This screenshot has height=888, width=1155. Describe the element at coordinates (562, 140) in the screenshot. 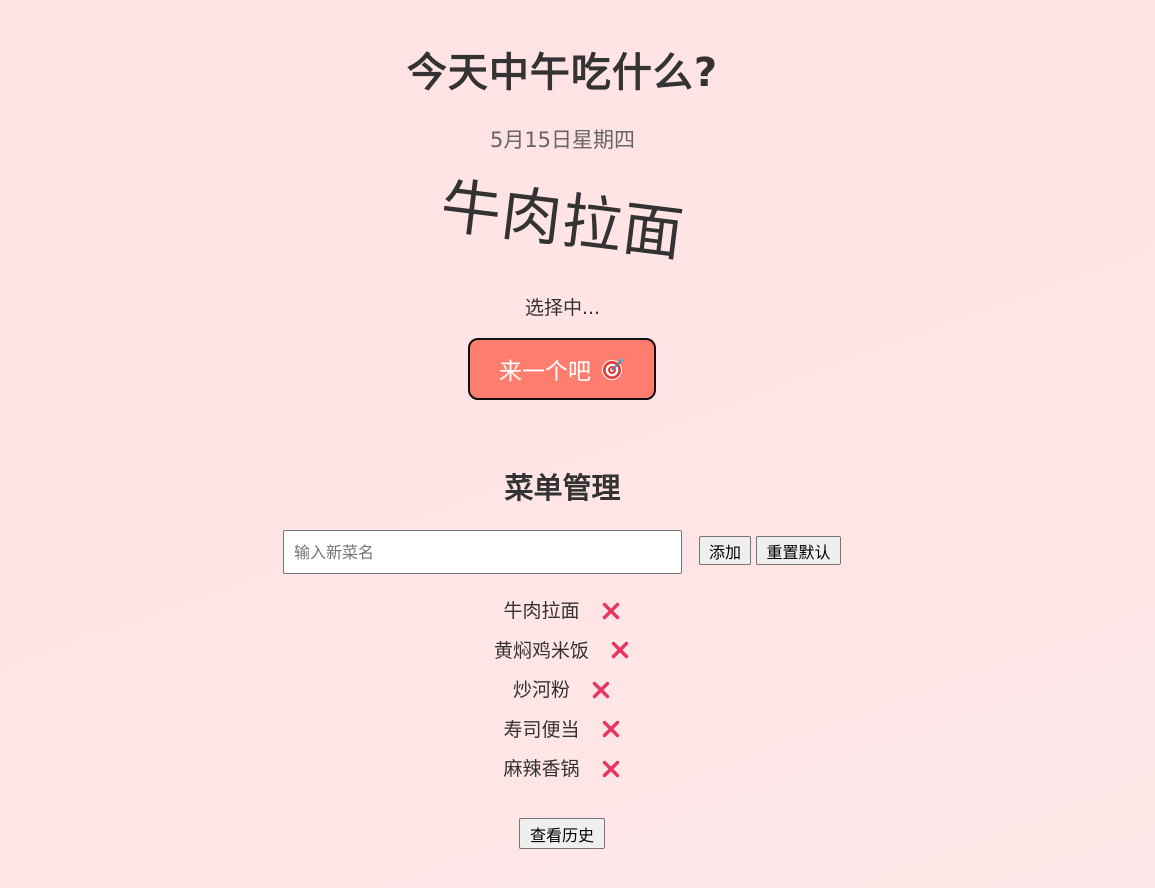

I see `date-label: 5月15日星期四` at that location.